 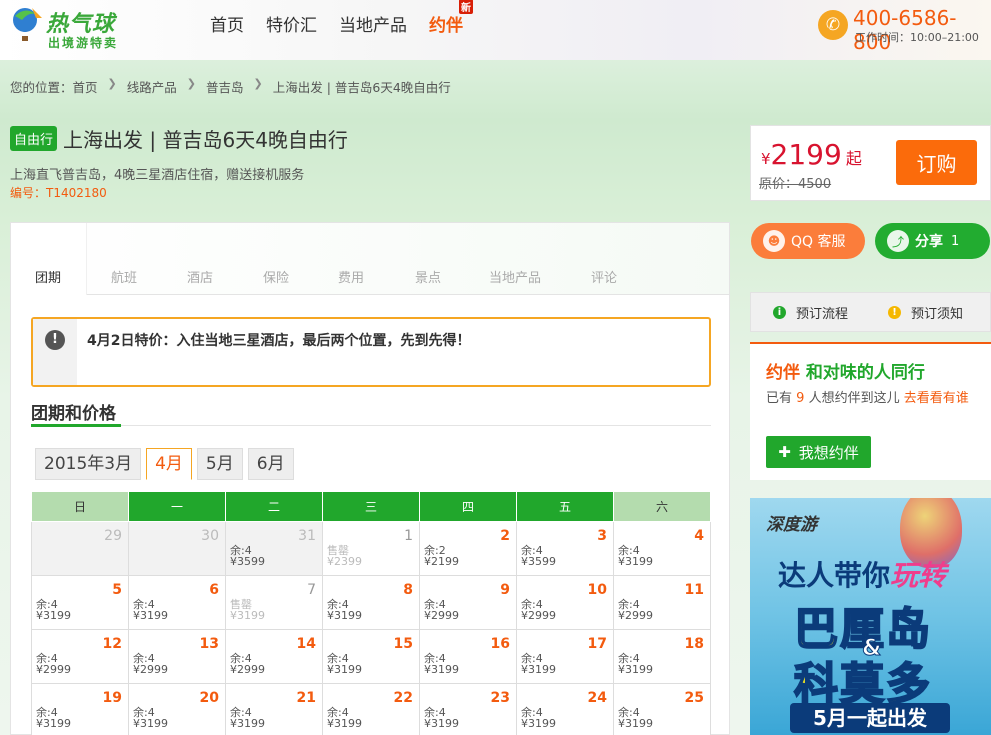 What do you see at coordinates (870, 616) in the screenshot?
I see `promo-banner: 深度游 达人带你玩转 巴厘岛 & 科莫多 5月一起出发` at bounding box center [870, 616].